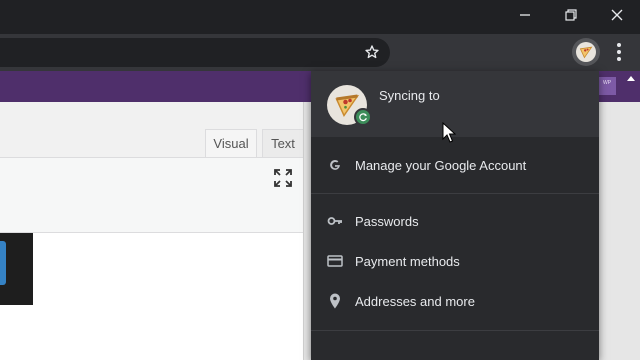 This screenshot has height=360, width=640. I want to click on menu-item-label: Payment methods, so click(407, 261).